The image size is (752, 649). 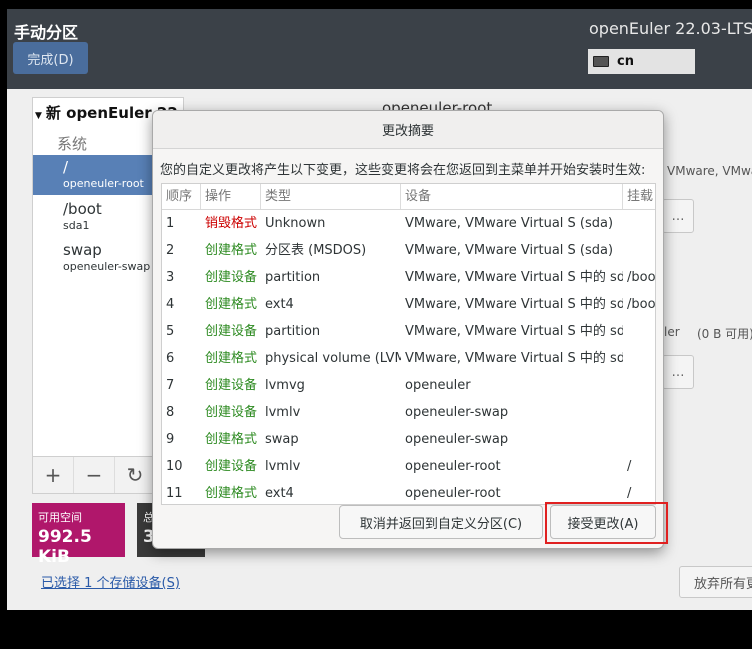 I want to click on cell-type: lvmvg, so click(x=285, y=385).